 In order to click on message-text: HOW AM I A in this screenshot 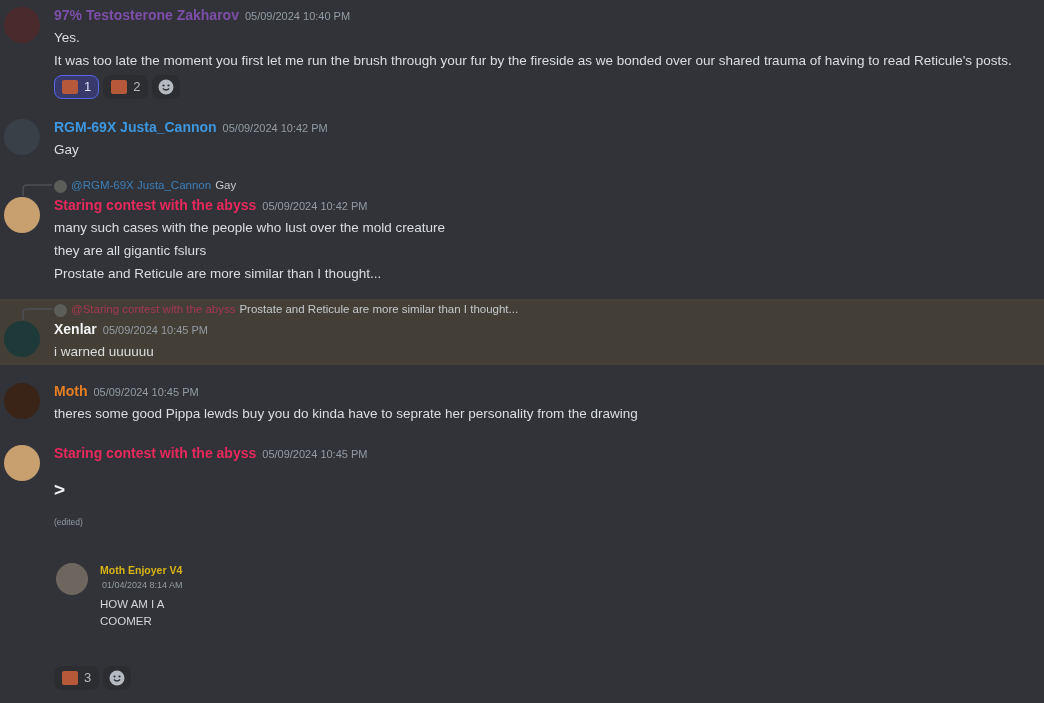, I will do `click(133, 604)`.